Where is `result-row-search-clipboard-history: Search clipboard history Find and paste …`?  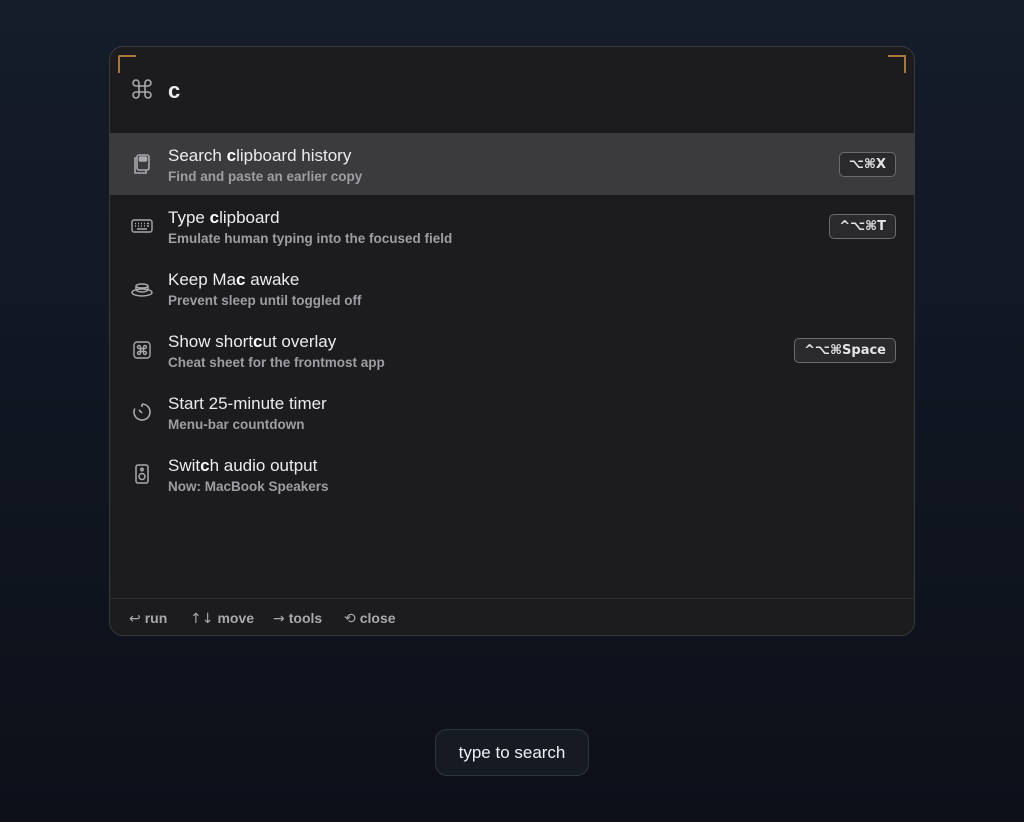 result-row-search-clipboard-history: Search clipboard history Find and paste … is located at coordinates (512, 164).